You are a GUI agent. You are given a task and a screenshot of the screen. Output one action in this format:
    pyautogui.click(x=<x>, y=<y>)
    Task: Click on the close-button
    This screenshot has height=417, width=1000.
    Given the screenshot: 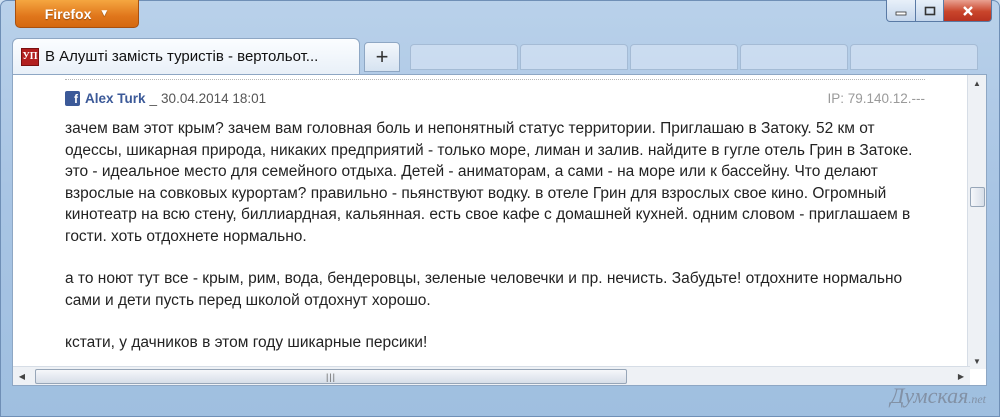 What is the action you would take?
    pyautogui.click(x=968, y=11)
    